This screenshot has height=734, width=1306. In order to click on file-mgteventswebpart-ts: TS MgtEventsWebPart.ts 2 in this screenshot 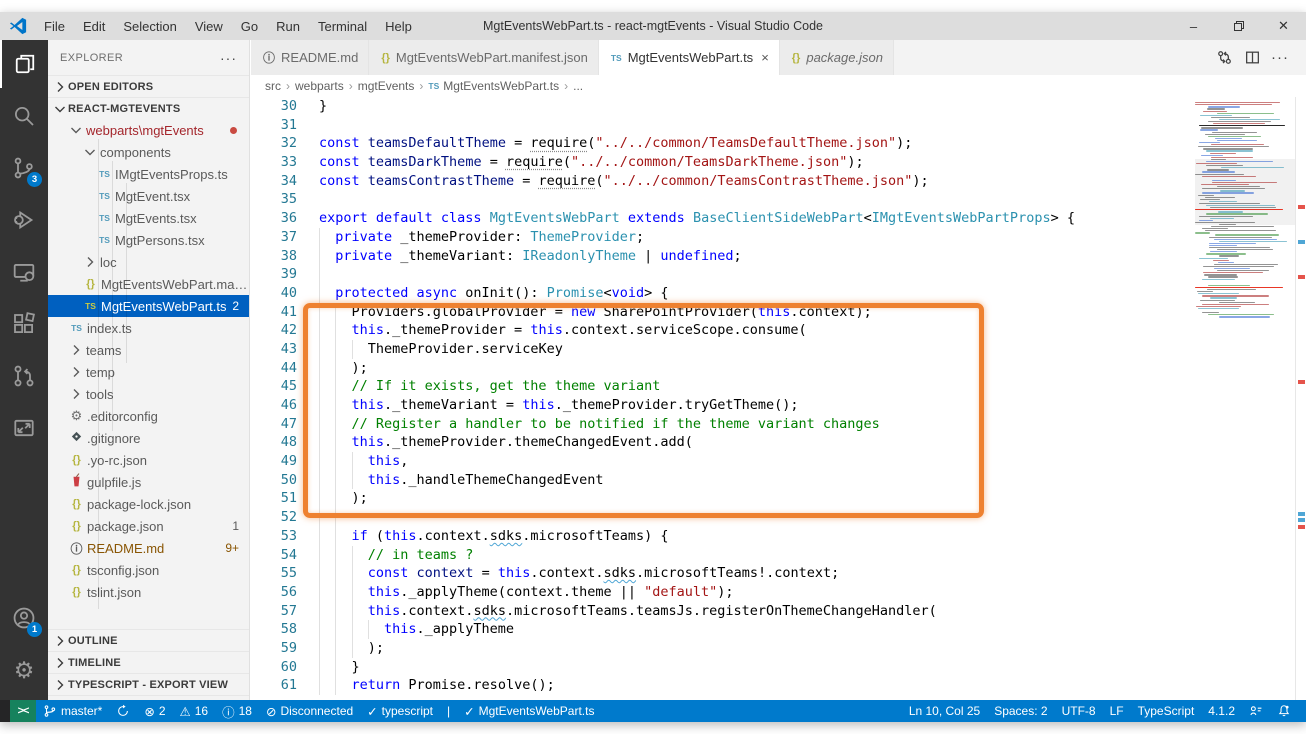, I will do `click(148, 306)`.